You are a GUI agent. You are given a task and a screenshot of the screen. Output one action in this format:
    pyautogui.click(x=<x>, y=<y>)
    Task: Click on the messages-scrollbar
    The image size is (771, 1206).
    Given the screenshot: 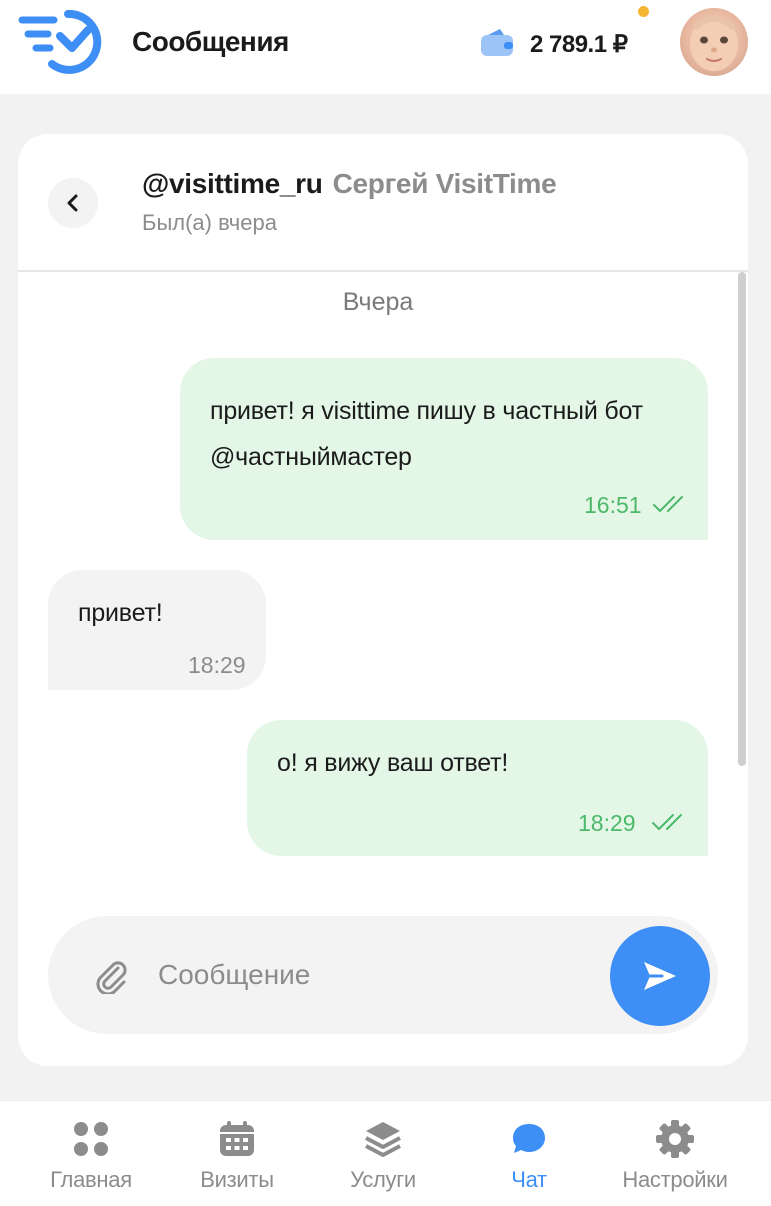 What is the action you would take?
    pyautogui.click(x=742, y=519)
    